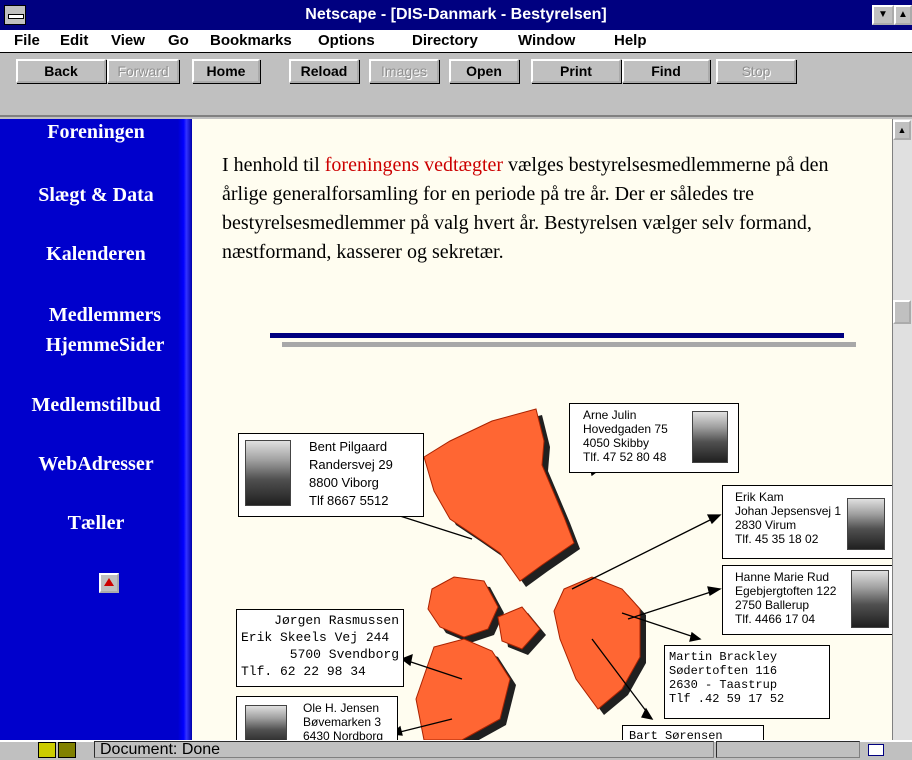 Image resolution: width=912 pixels, height=760 pixels. Describe the element at coordinates (105, 330) in the screenshot. I see `nav-medlemmers-hjemmesider: Medlemmers HjemmeSider` at that location.